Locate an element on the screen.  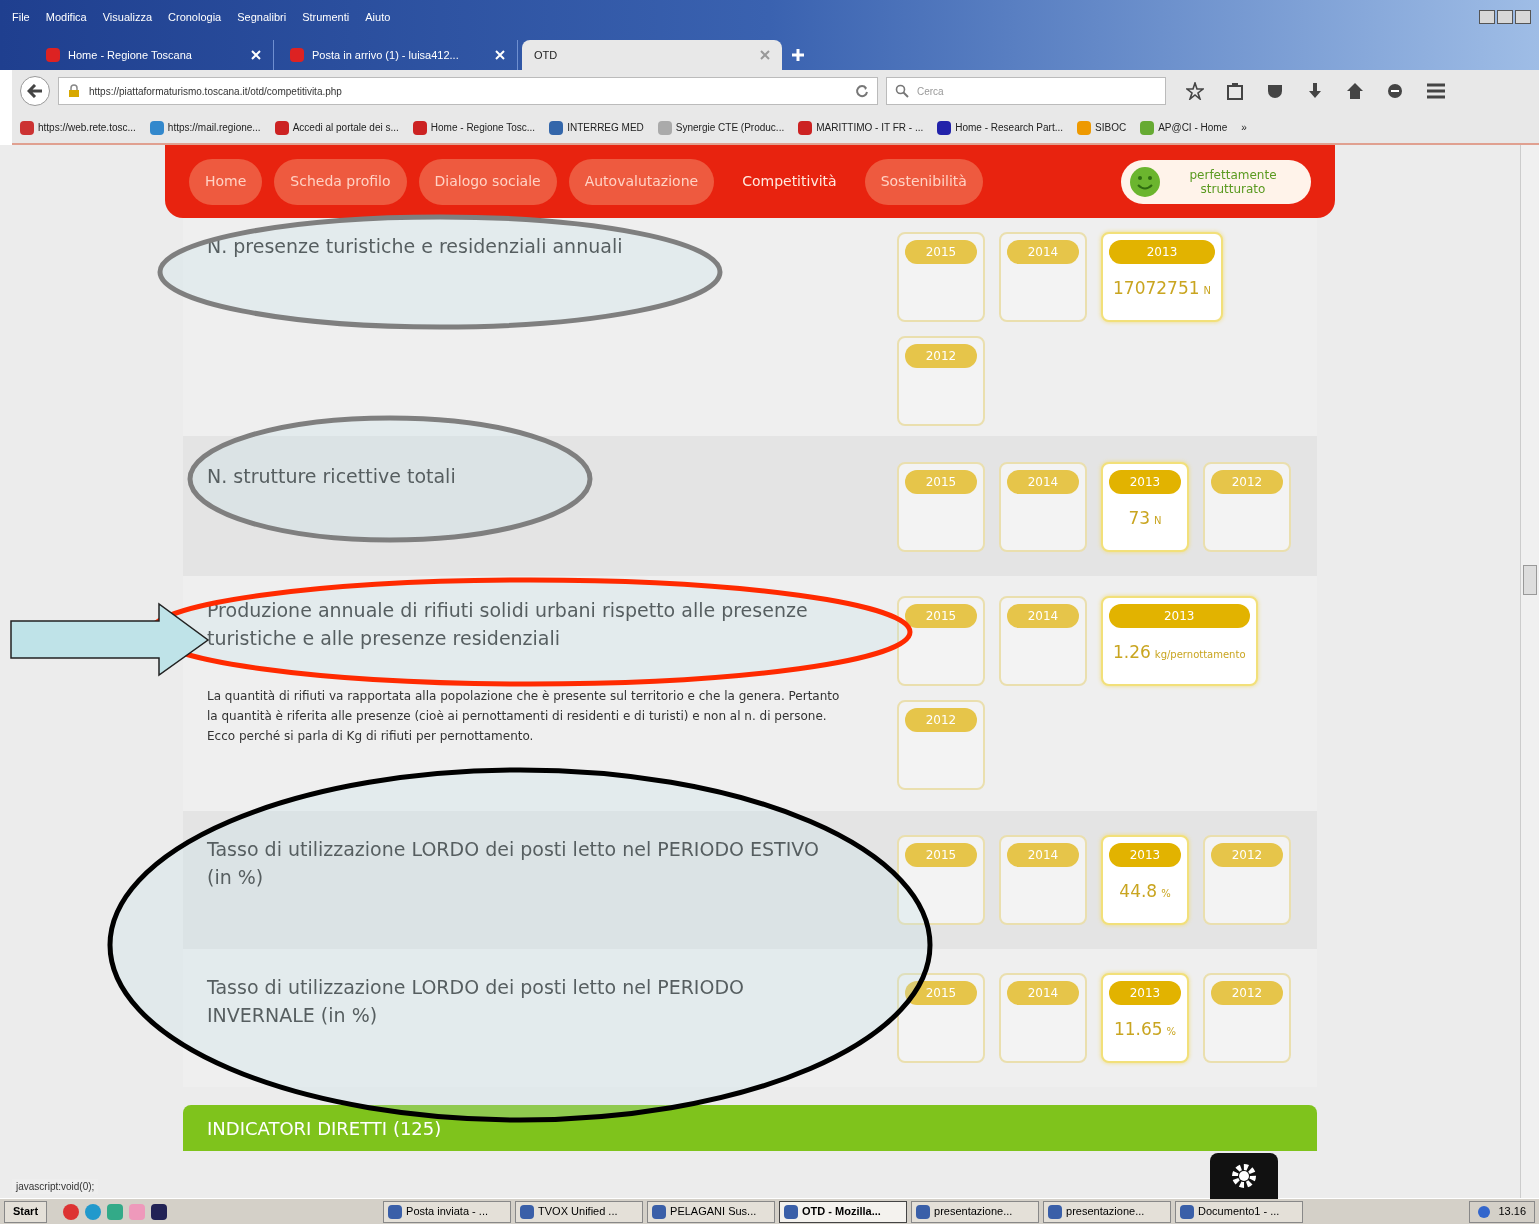
quick-launch-icon is located at coordinates (159, 1211).